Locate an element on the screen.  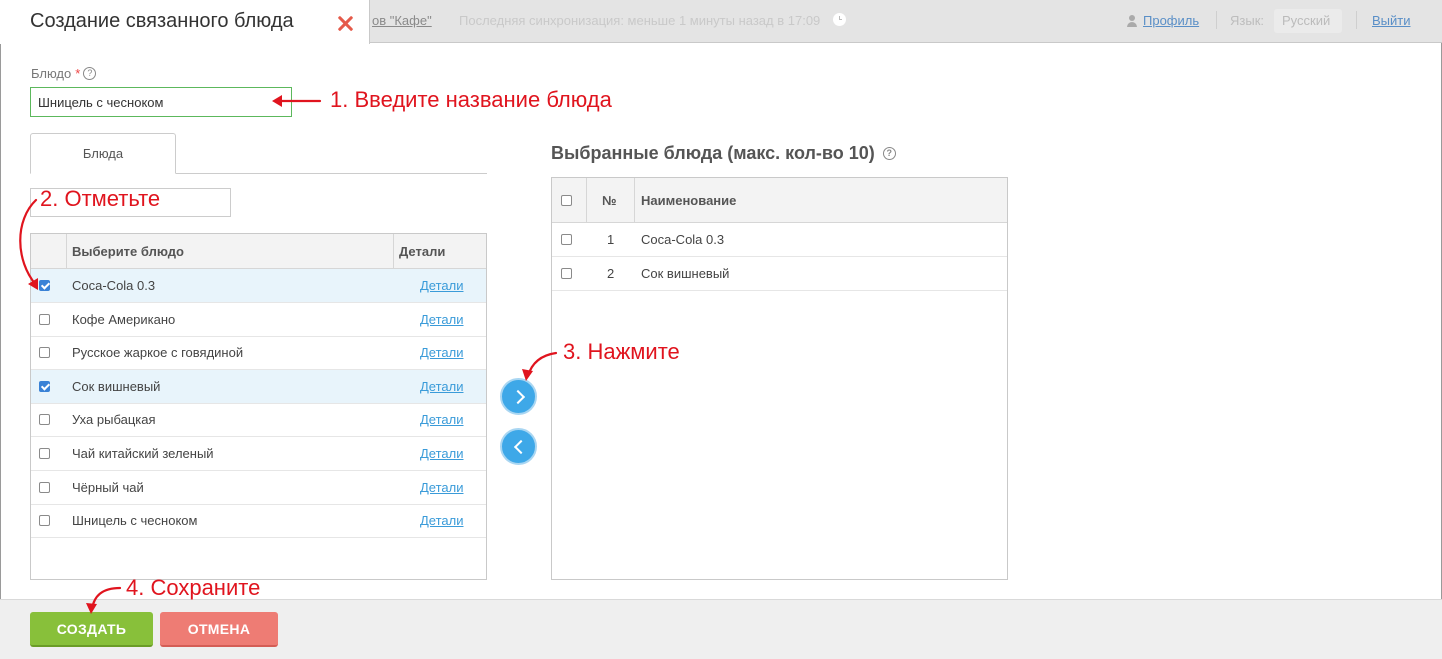
required-mark: * is located at coordinates (78, 73).